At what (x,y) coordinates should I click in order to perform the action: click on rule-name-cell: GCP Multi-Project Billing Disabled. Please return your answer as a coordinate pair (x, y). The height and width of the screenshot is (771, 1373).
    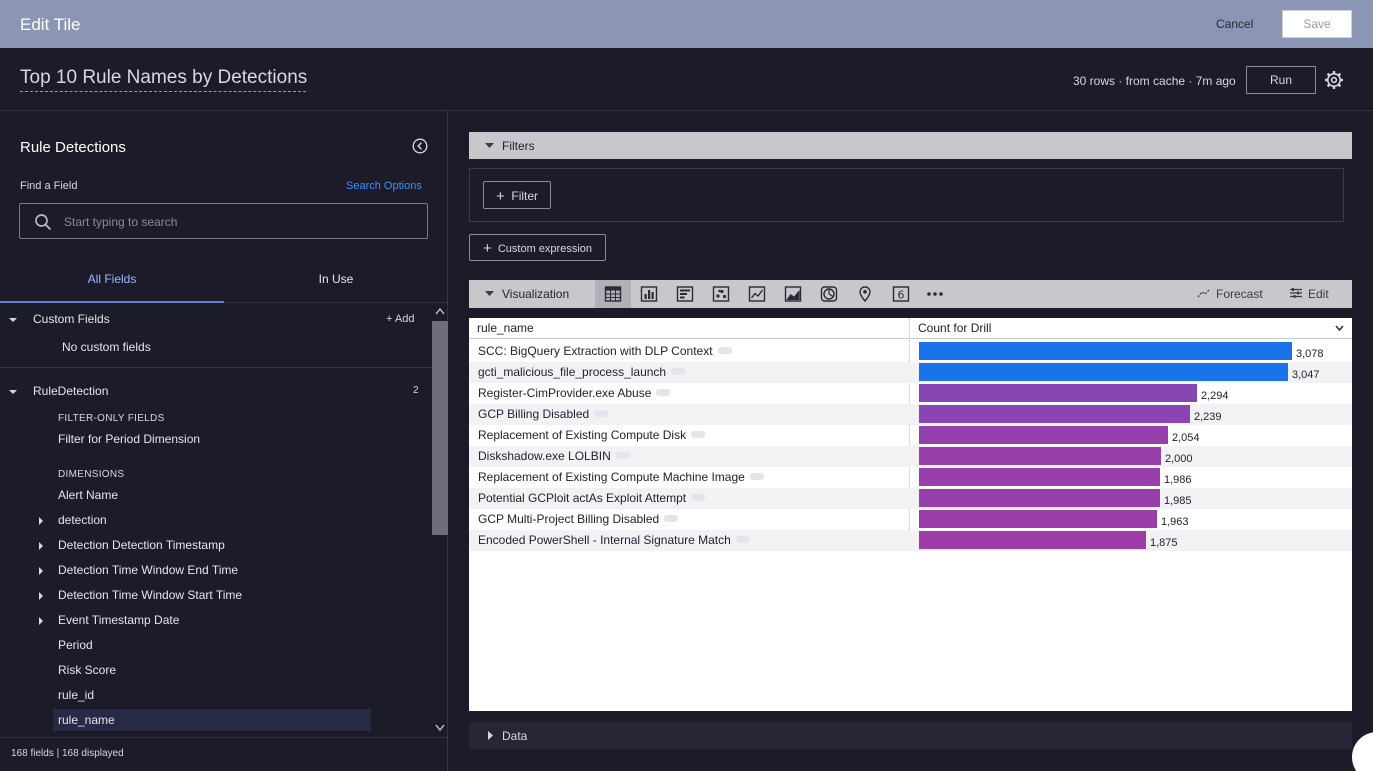
    Looking at the image, I should click on (578, 519).